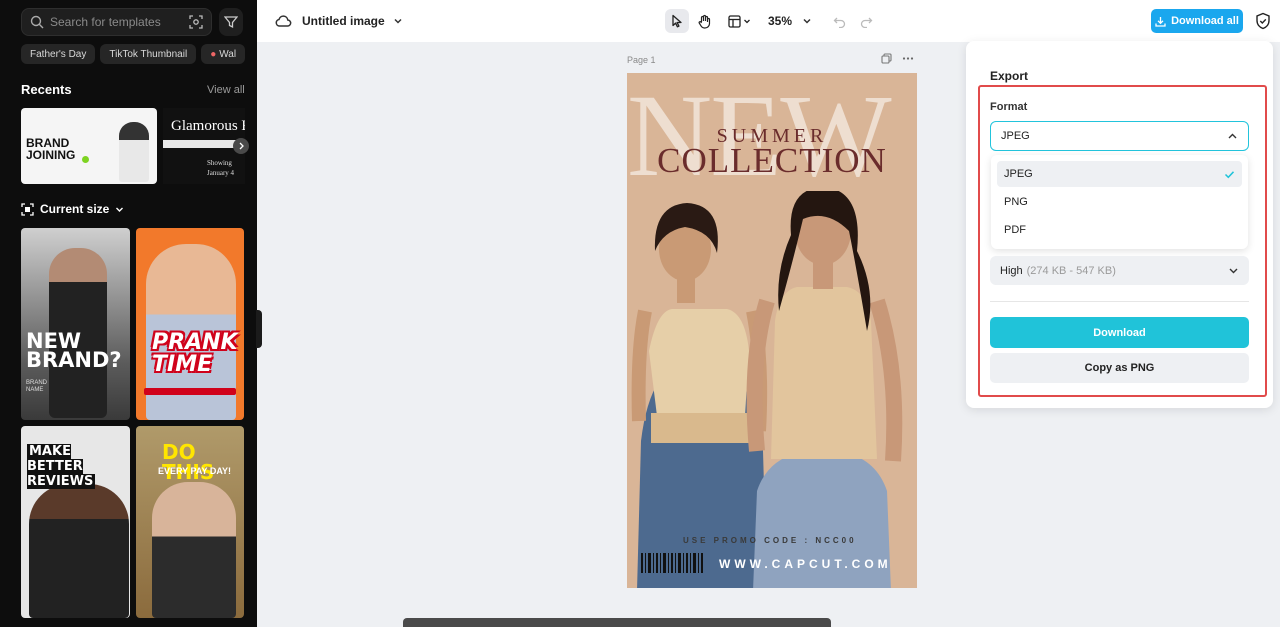  I want to click on filter-button, so click(231, 22).